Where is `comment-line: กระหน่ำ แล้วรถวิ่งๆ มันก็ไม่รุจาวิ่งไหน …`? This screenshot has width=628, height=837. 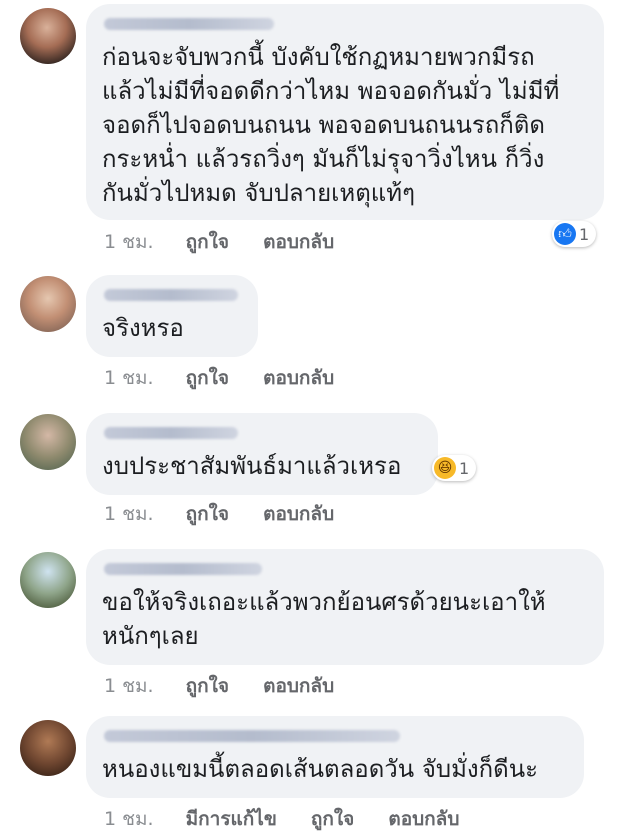 comment-line: กระหน่ำ แล้วรถวิ่งๆ มันก็ไม่รุจาวิ่งไหน … is located at coordinates (323, 159).